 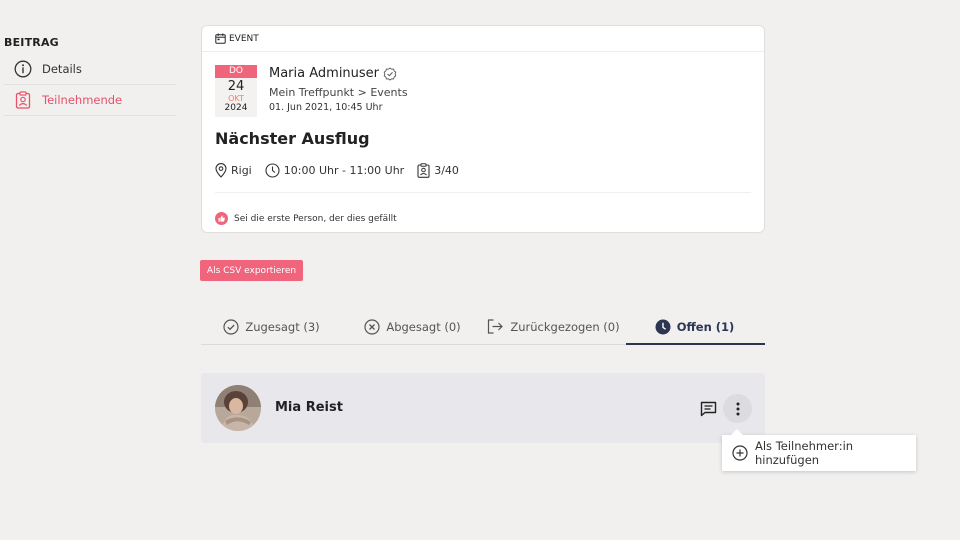 I want to click on sidebar: BEITRAG Details Teilnehmende, so click(x=90, y=76).